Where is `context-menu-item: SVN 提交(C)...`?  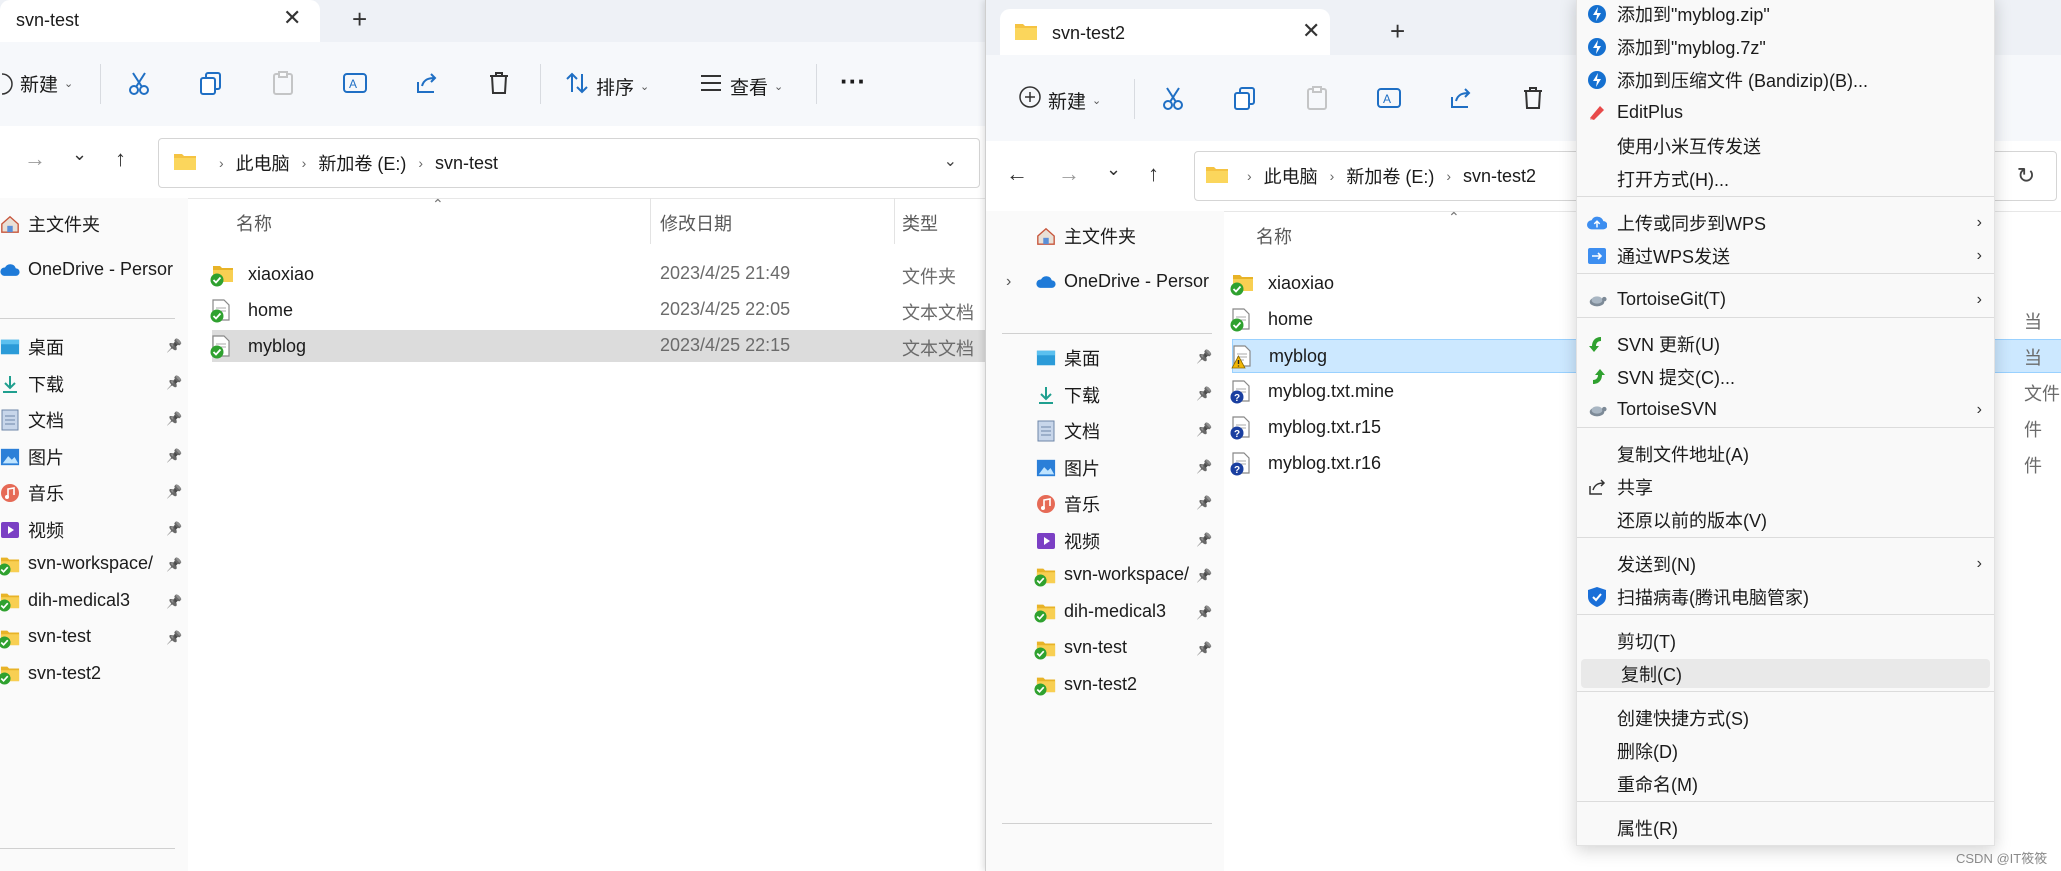 context-menu-item: SVN 提交(C)... is located at coordinates (1785, 376).